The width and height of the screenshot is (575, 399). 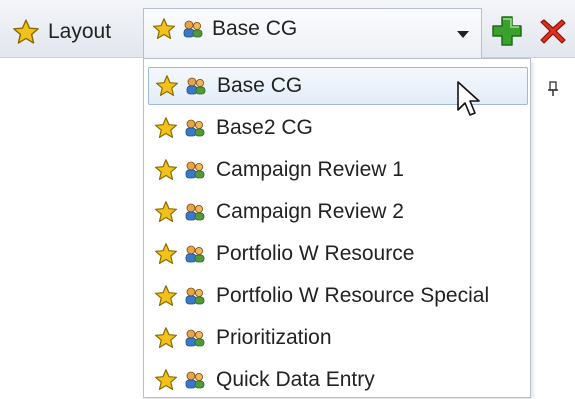 I want to click on list-item-label: Quick Data Entry, so click(x=295, y=379).